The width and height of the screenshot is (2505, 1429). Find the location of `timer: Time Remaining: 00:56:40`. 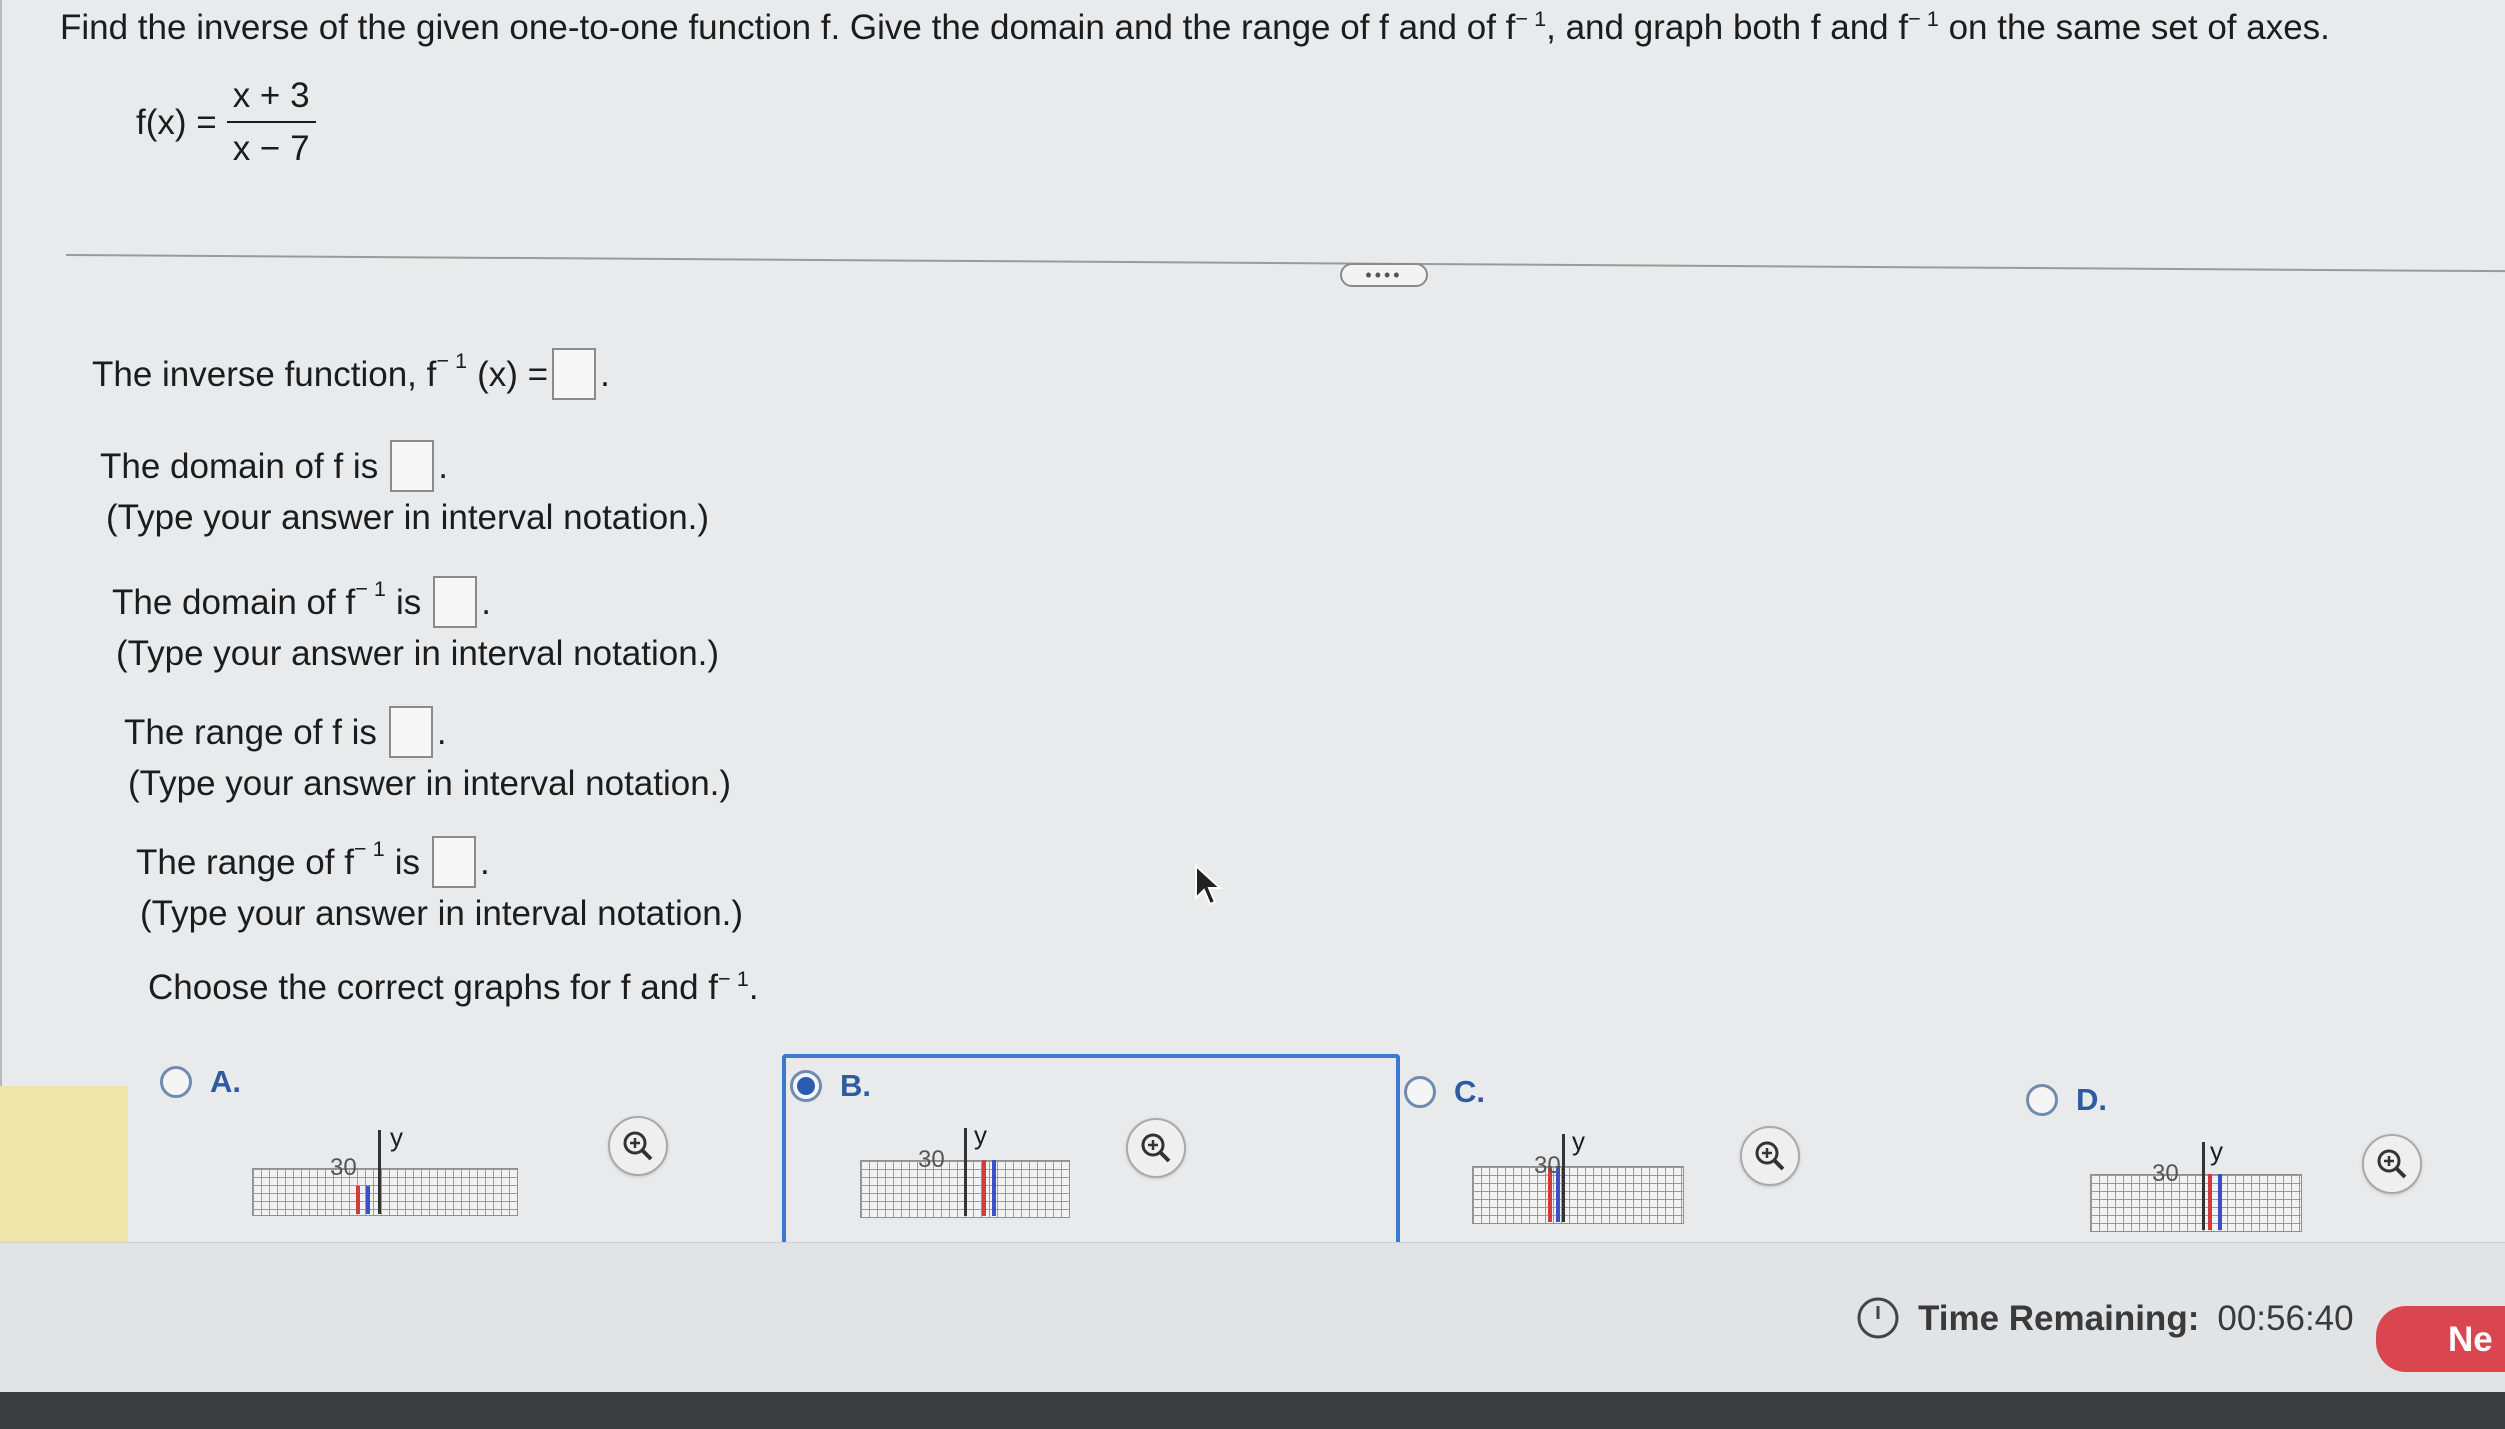

timer: Time Remaining: 00:56:40 is located at coordinates (2105, 1318).